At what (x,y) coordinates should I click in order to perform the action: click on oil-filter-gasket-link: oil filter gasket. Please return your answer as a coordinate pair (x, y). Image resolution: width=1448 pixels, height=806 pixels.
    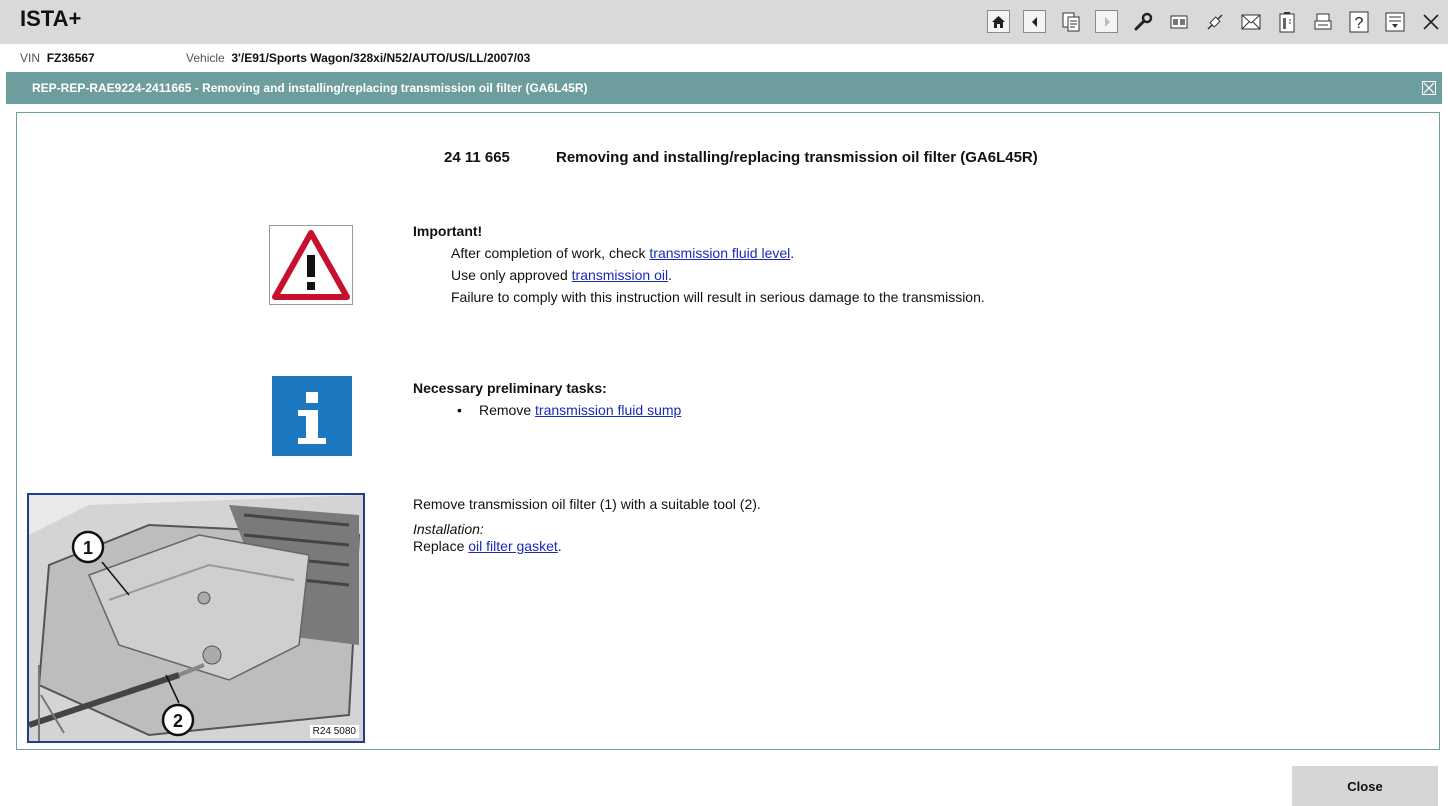
    Looking at the image, I should click on (512, 546).